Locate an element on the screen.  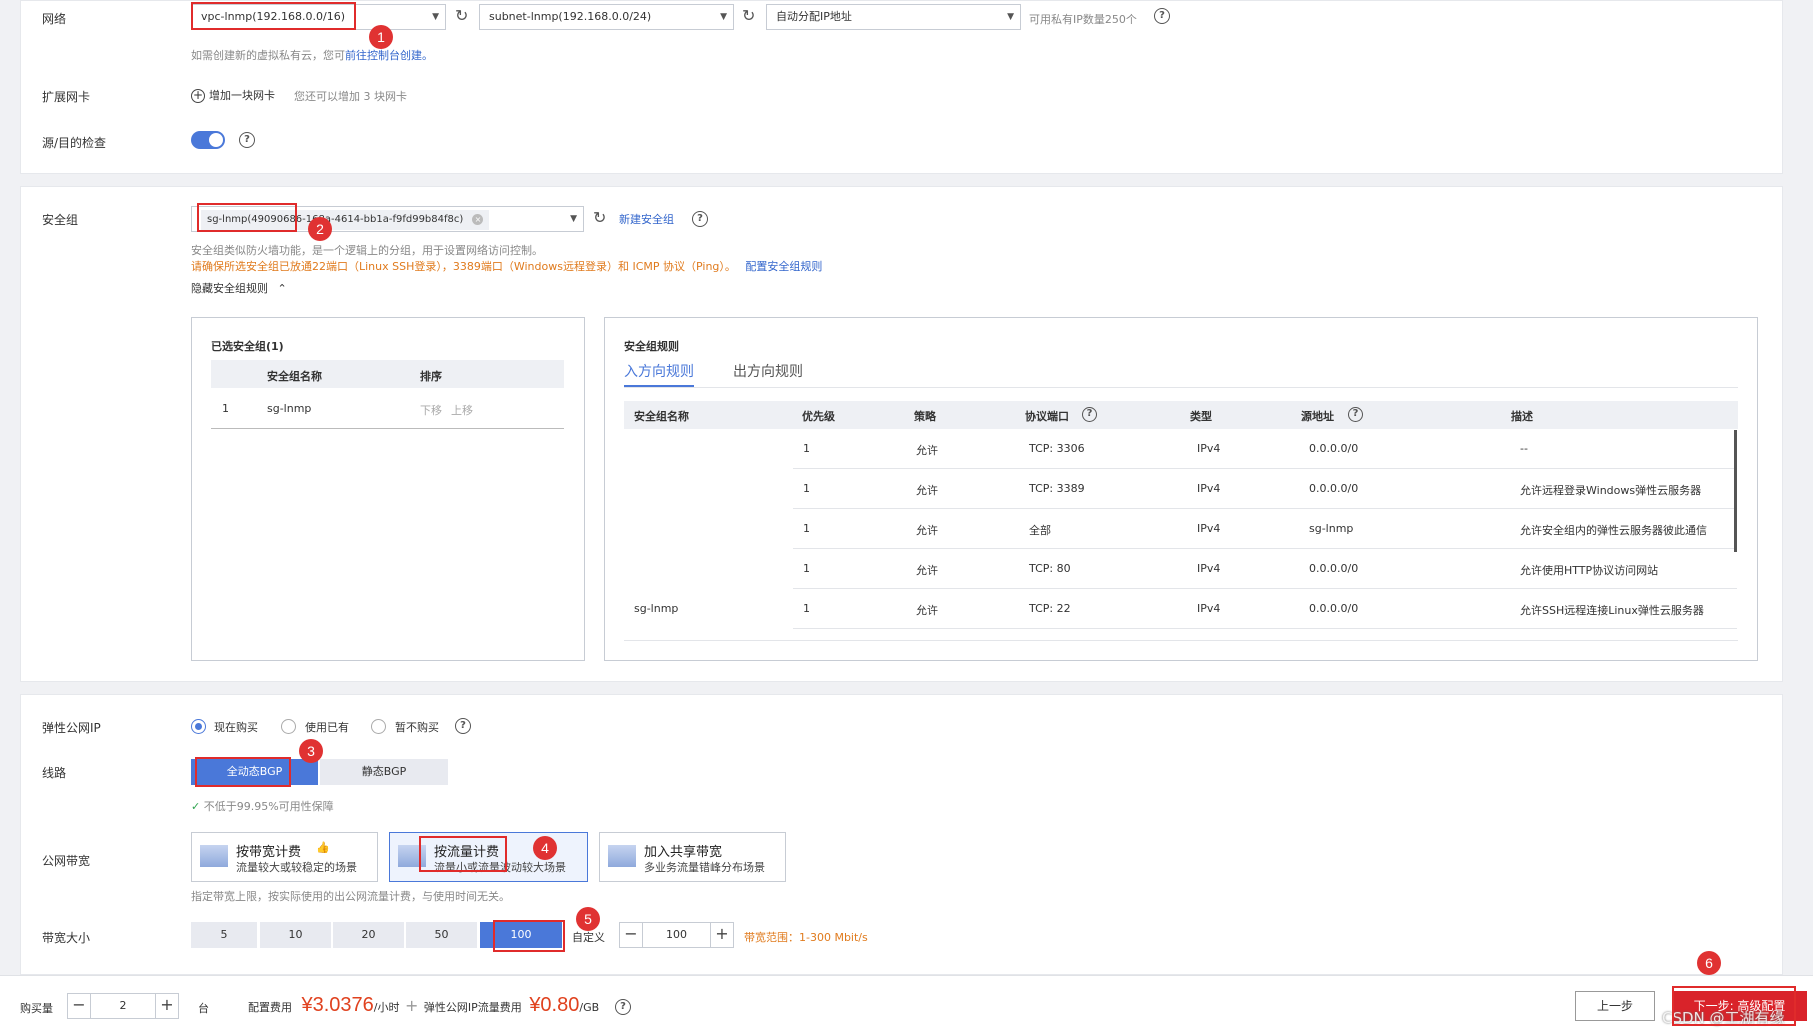
bandwidth-icon is located at coordinates (214, 856).